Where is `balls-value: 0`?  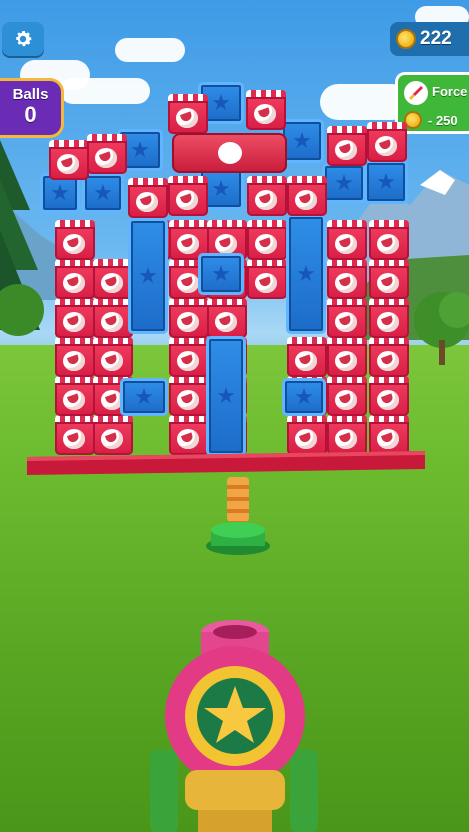
balls-value: 0 is located at coordinates (30, 114).